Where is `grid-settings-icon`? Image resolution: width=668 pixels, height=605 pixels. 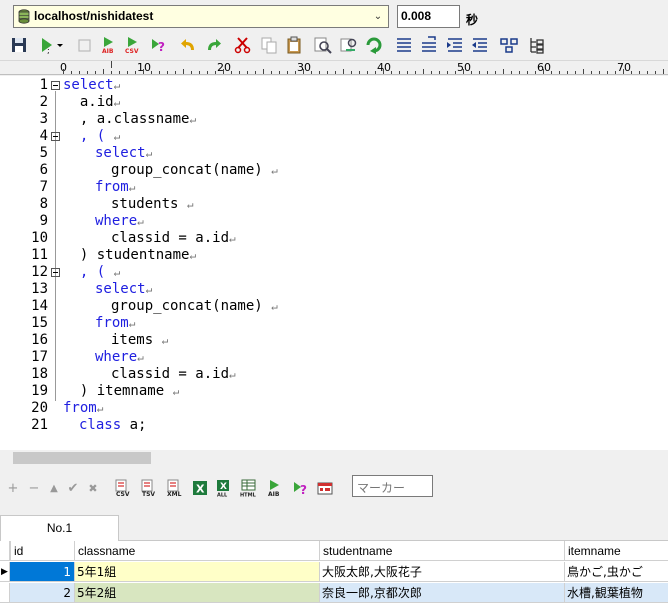 grid-settings-icon is located at coordinates (325, 488).